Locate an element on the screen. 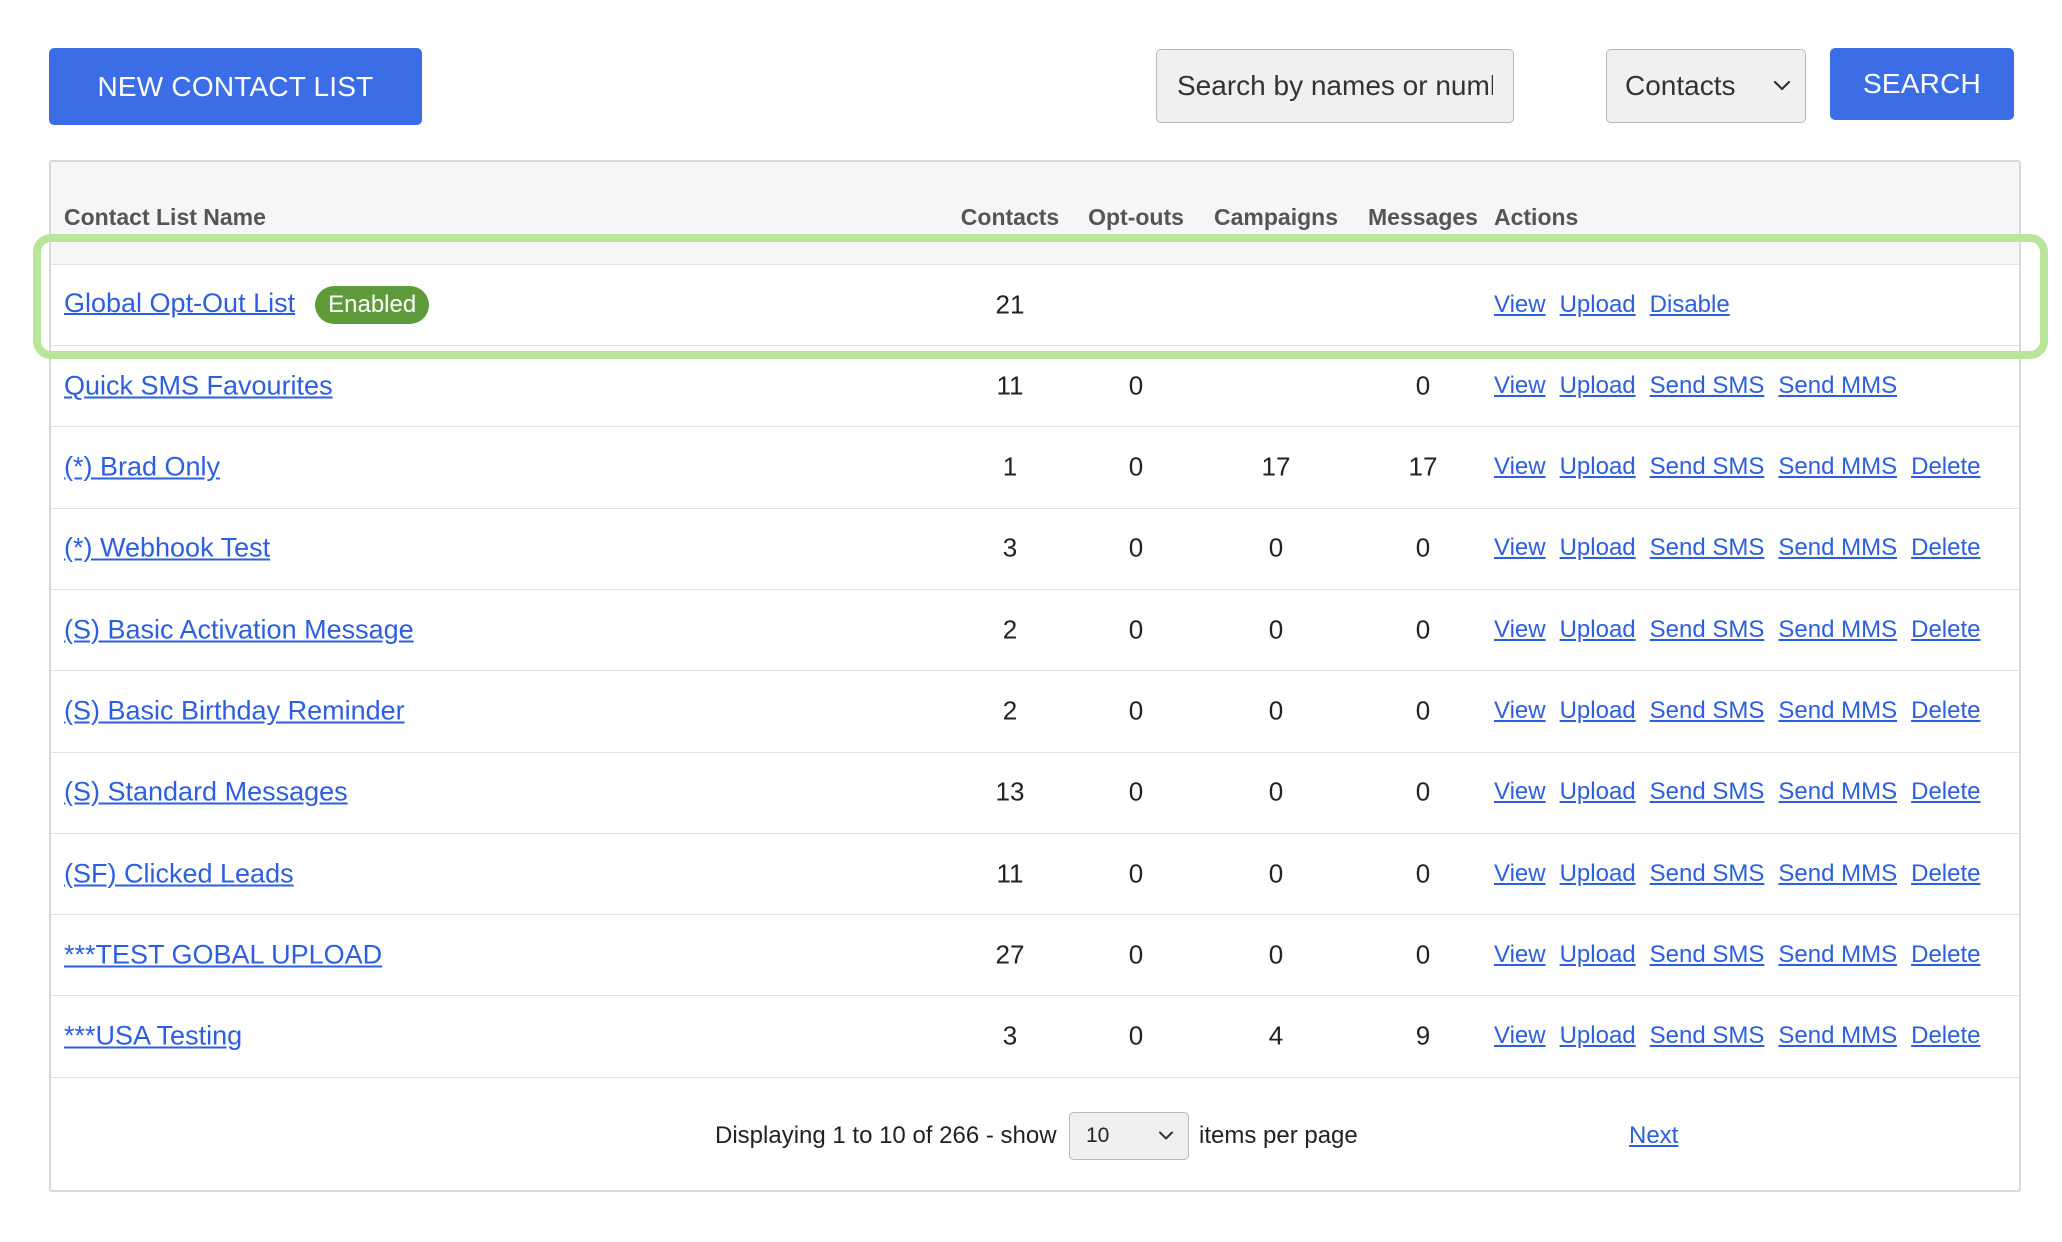  search-button: SEARCH is located at coordinates (1922, 84).